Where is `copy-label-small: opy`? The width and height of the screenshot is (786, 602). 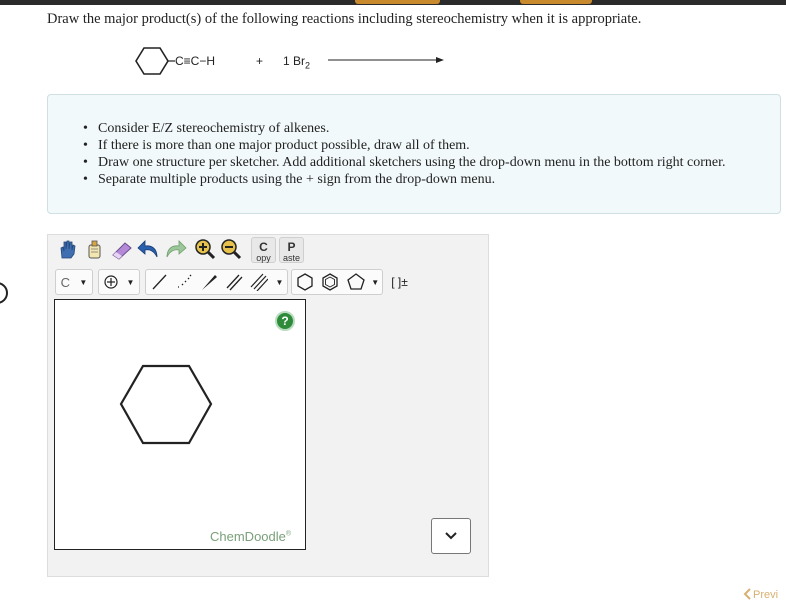 copy-label-small: opy is located at coordinates (263, 258).